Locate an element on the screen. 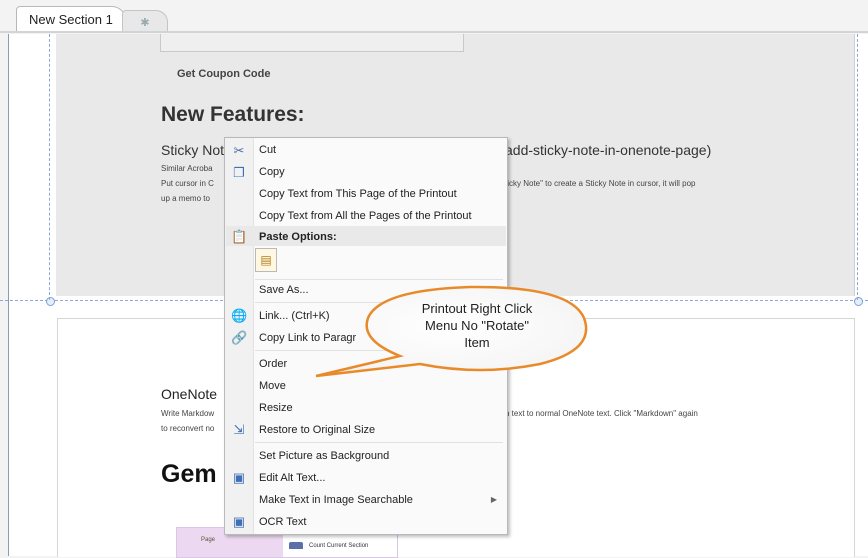  callout-line1: Printout Right Click is located at coordinates (477, 308).